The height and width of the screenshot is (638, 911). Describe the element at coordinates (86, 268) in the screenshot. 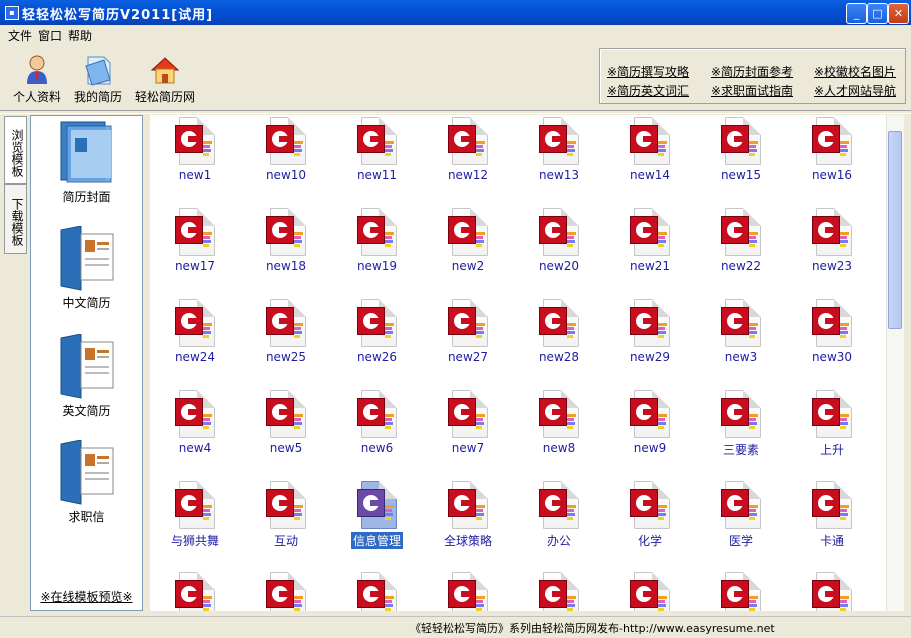

I see `category-chinese: 中文简历` at that location.